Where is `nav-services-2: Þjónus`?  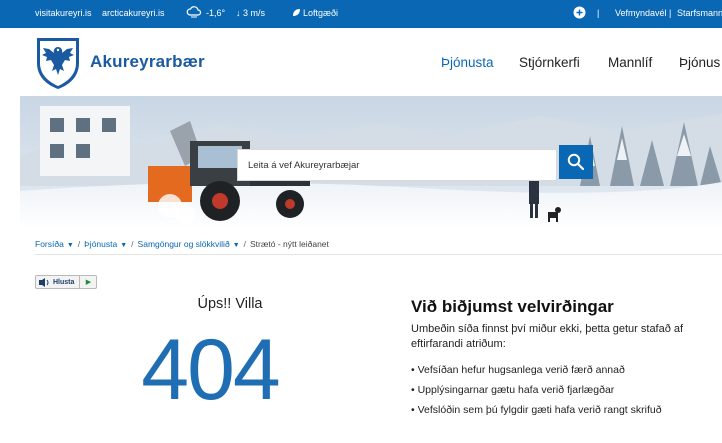 nav-services-2: Þjónus is located at coordinates (699, 62).